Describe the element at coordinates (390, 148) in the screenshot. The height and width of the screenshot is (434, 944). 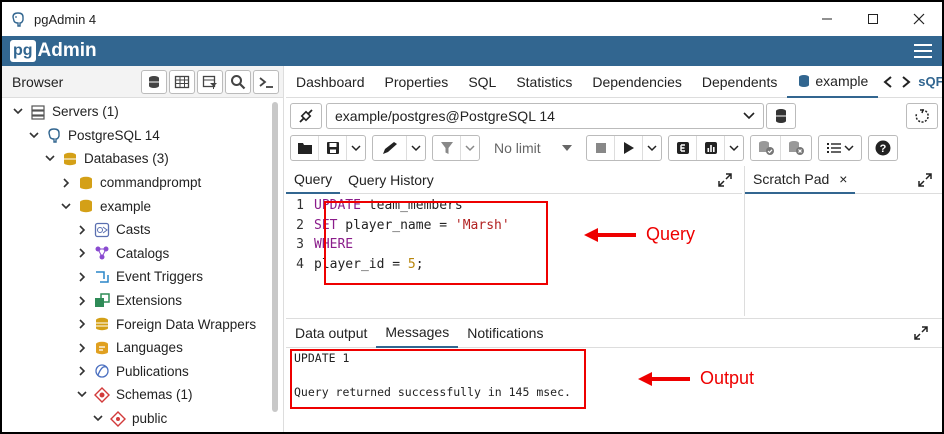
I see `edit-button` at that location.